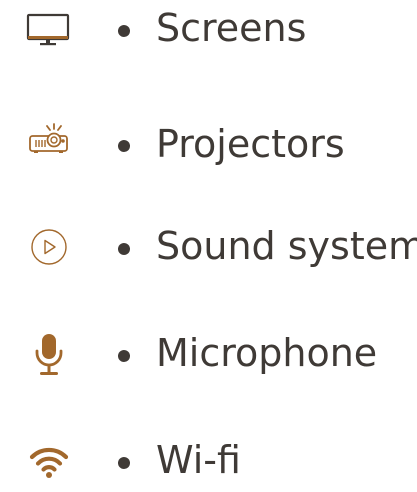  Describe the element at coordinates (49, 138) in the screenshot. I see `projector-icon` at that location.